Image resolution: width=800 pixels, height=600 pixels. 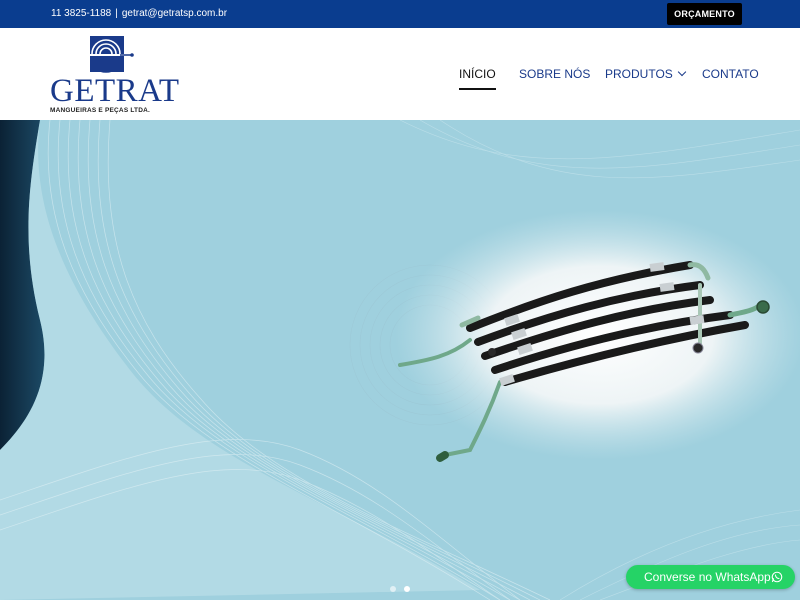 What do you see at coordinates (81, 13) in the screenshot?
I see `phone-number: 11 3825-1188` at bounding box center [81, 13].